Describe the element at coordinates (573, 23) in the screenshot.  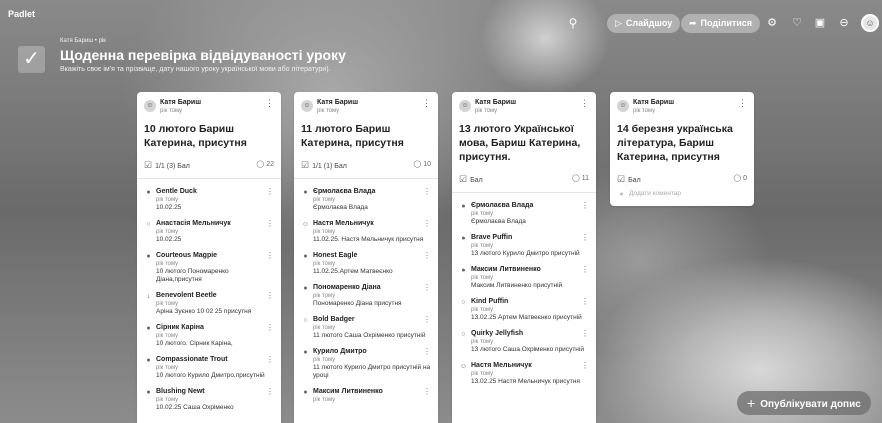
I see `search-icon: ⚲` at that location.